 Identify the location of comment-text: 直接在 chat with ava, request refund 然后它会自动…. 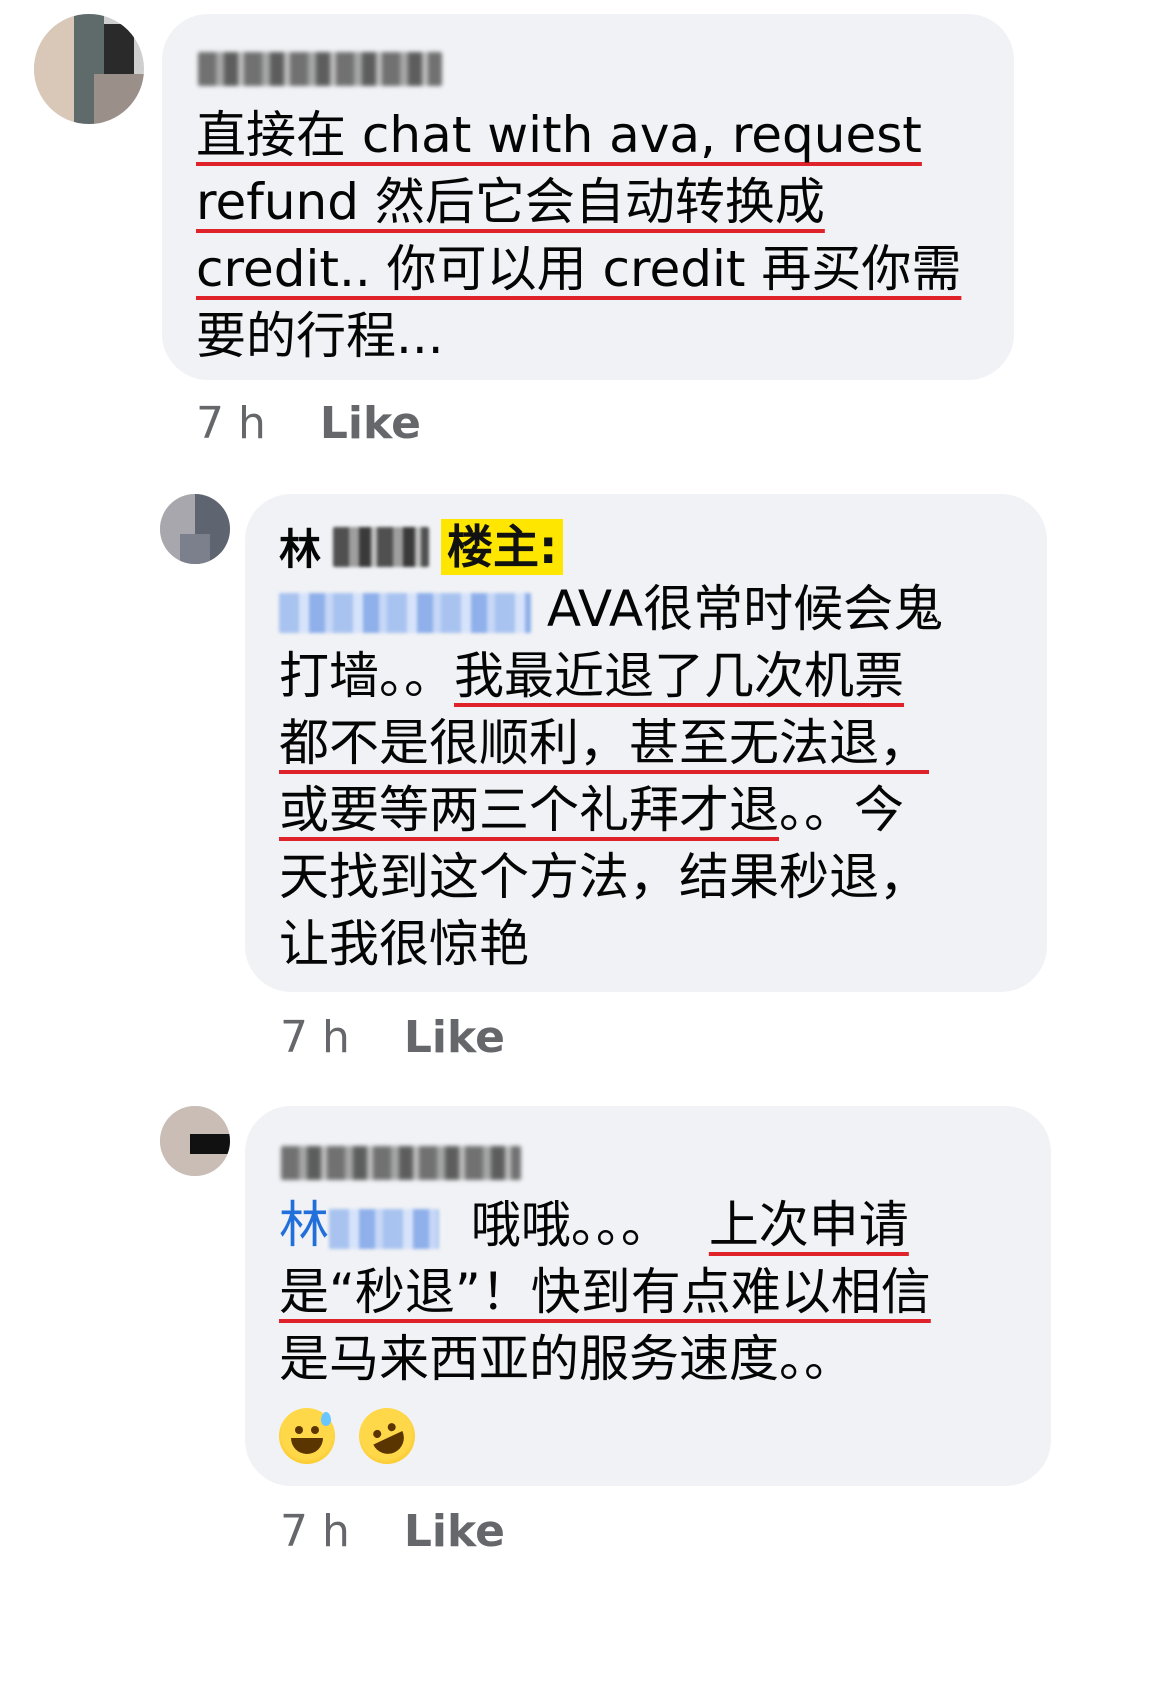
(579, 235).